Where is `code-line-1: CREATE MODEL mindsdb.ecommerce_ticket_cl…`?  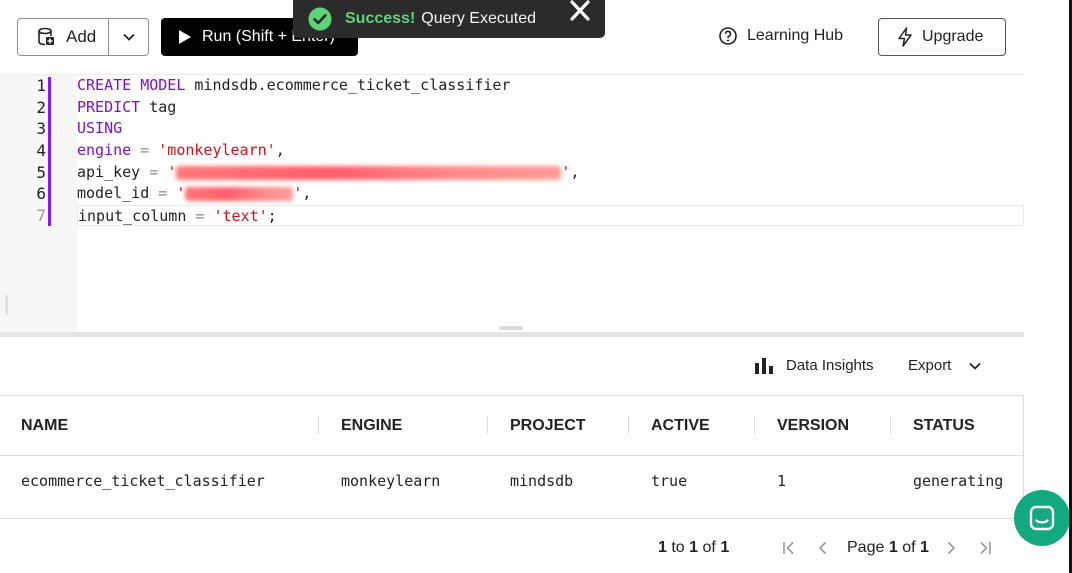
code-line-1: CREATE MODEL mindsdb.ecommerce_ticket_cl… is located at coordinates (293, 85).